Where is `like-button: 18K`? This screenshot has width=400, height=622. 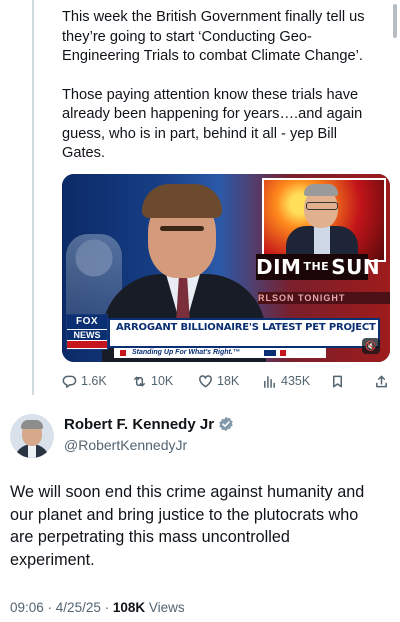 like-button: 18K is located at coordinates (218, 381).